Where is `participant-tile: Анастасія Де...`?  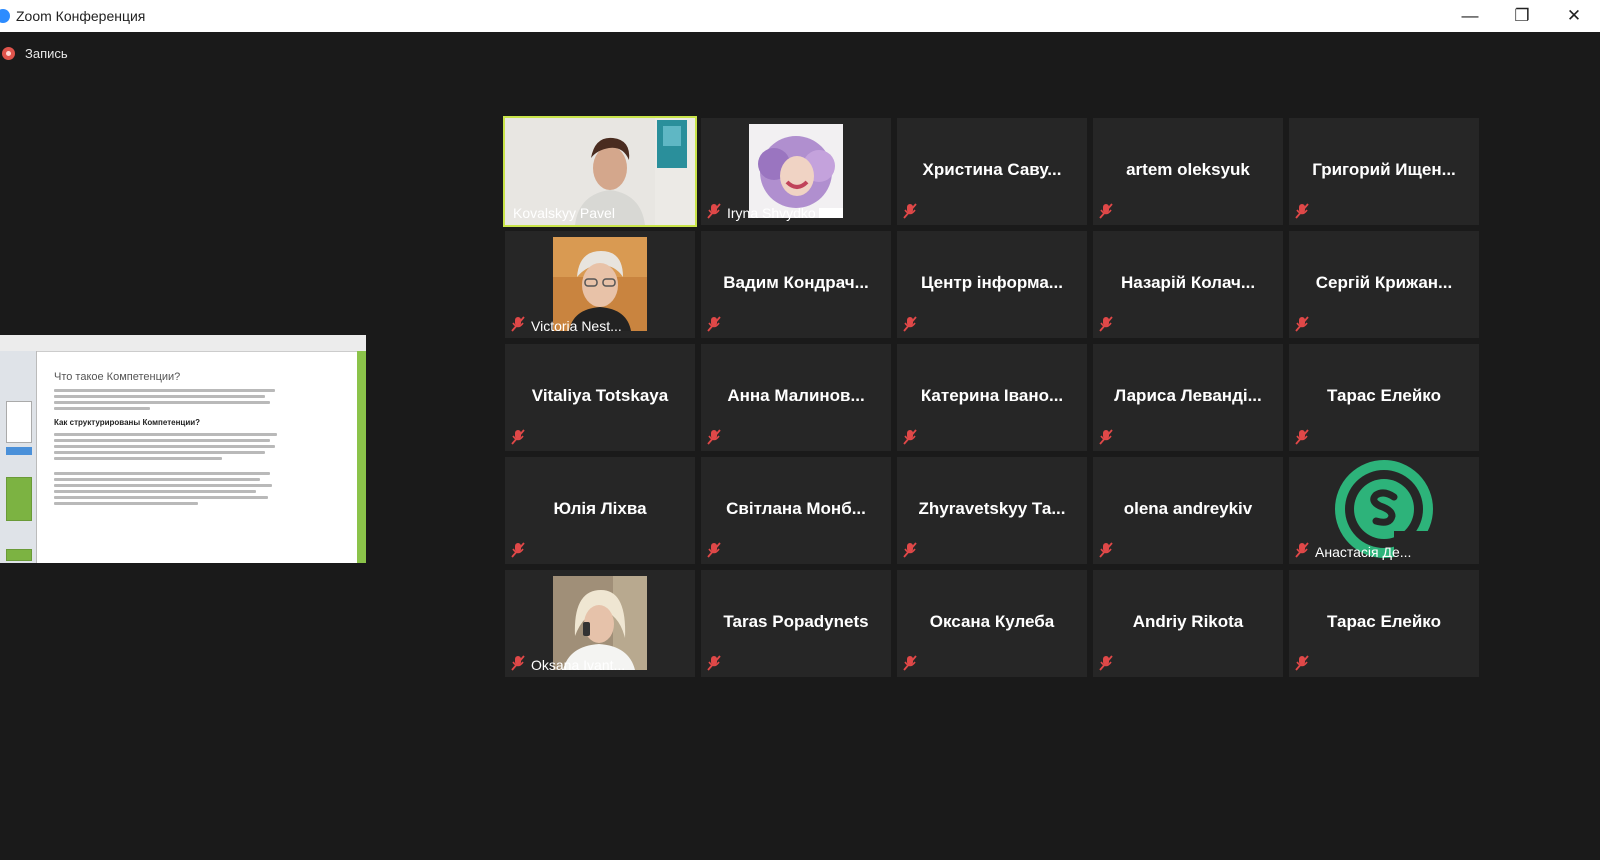 participant-tile: Анастасія Де... is located at coordinates (1384, 510).